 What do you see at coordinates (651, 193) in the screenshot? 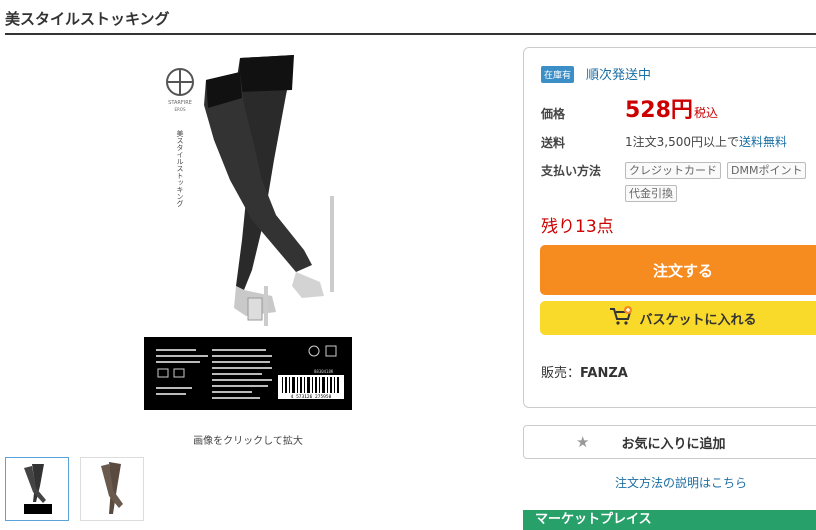
I see `payment-method-cod: 代金引換` at bounding box center [651, 193].